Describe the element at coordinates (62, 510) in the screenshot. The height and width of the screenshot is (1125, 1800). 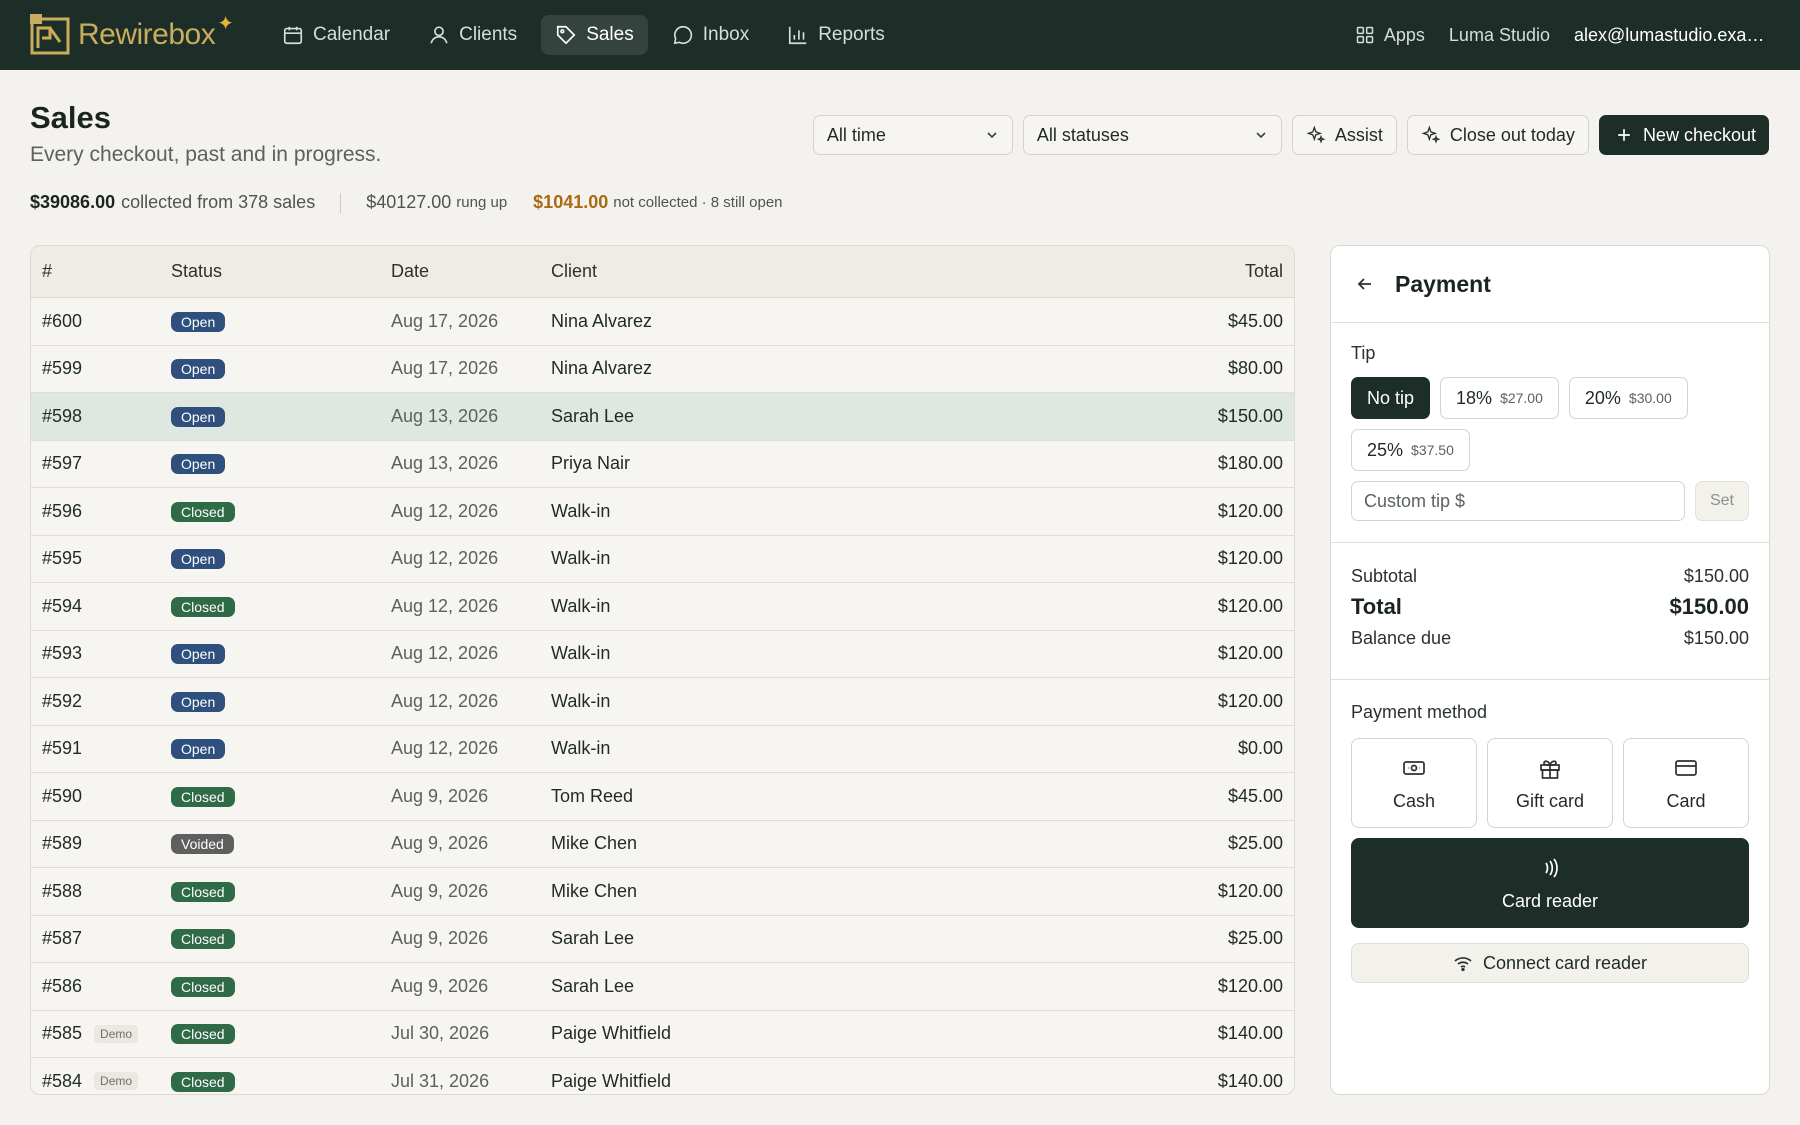
I see `sale-number: #596` at that location.